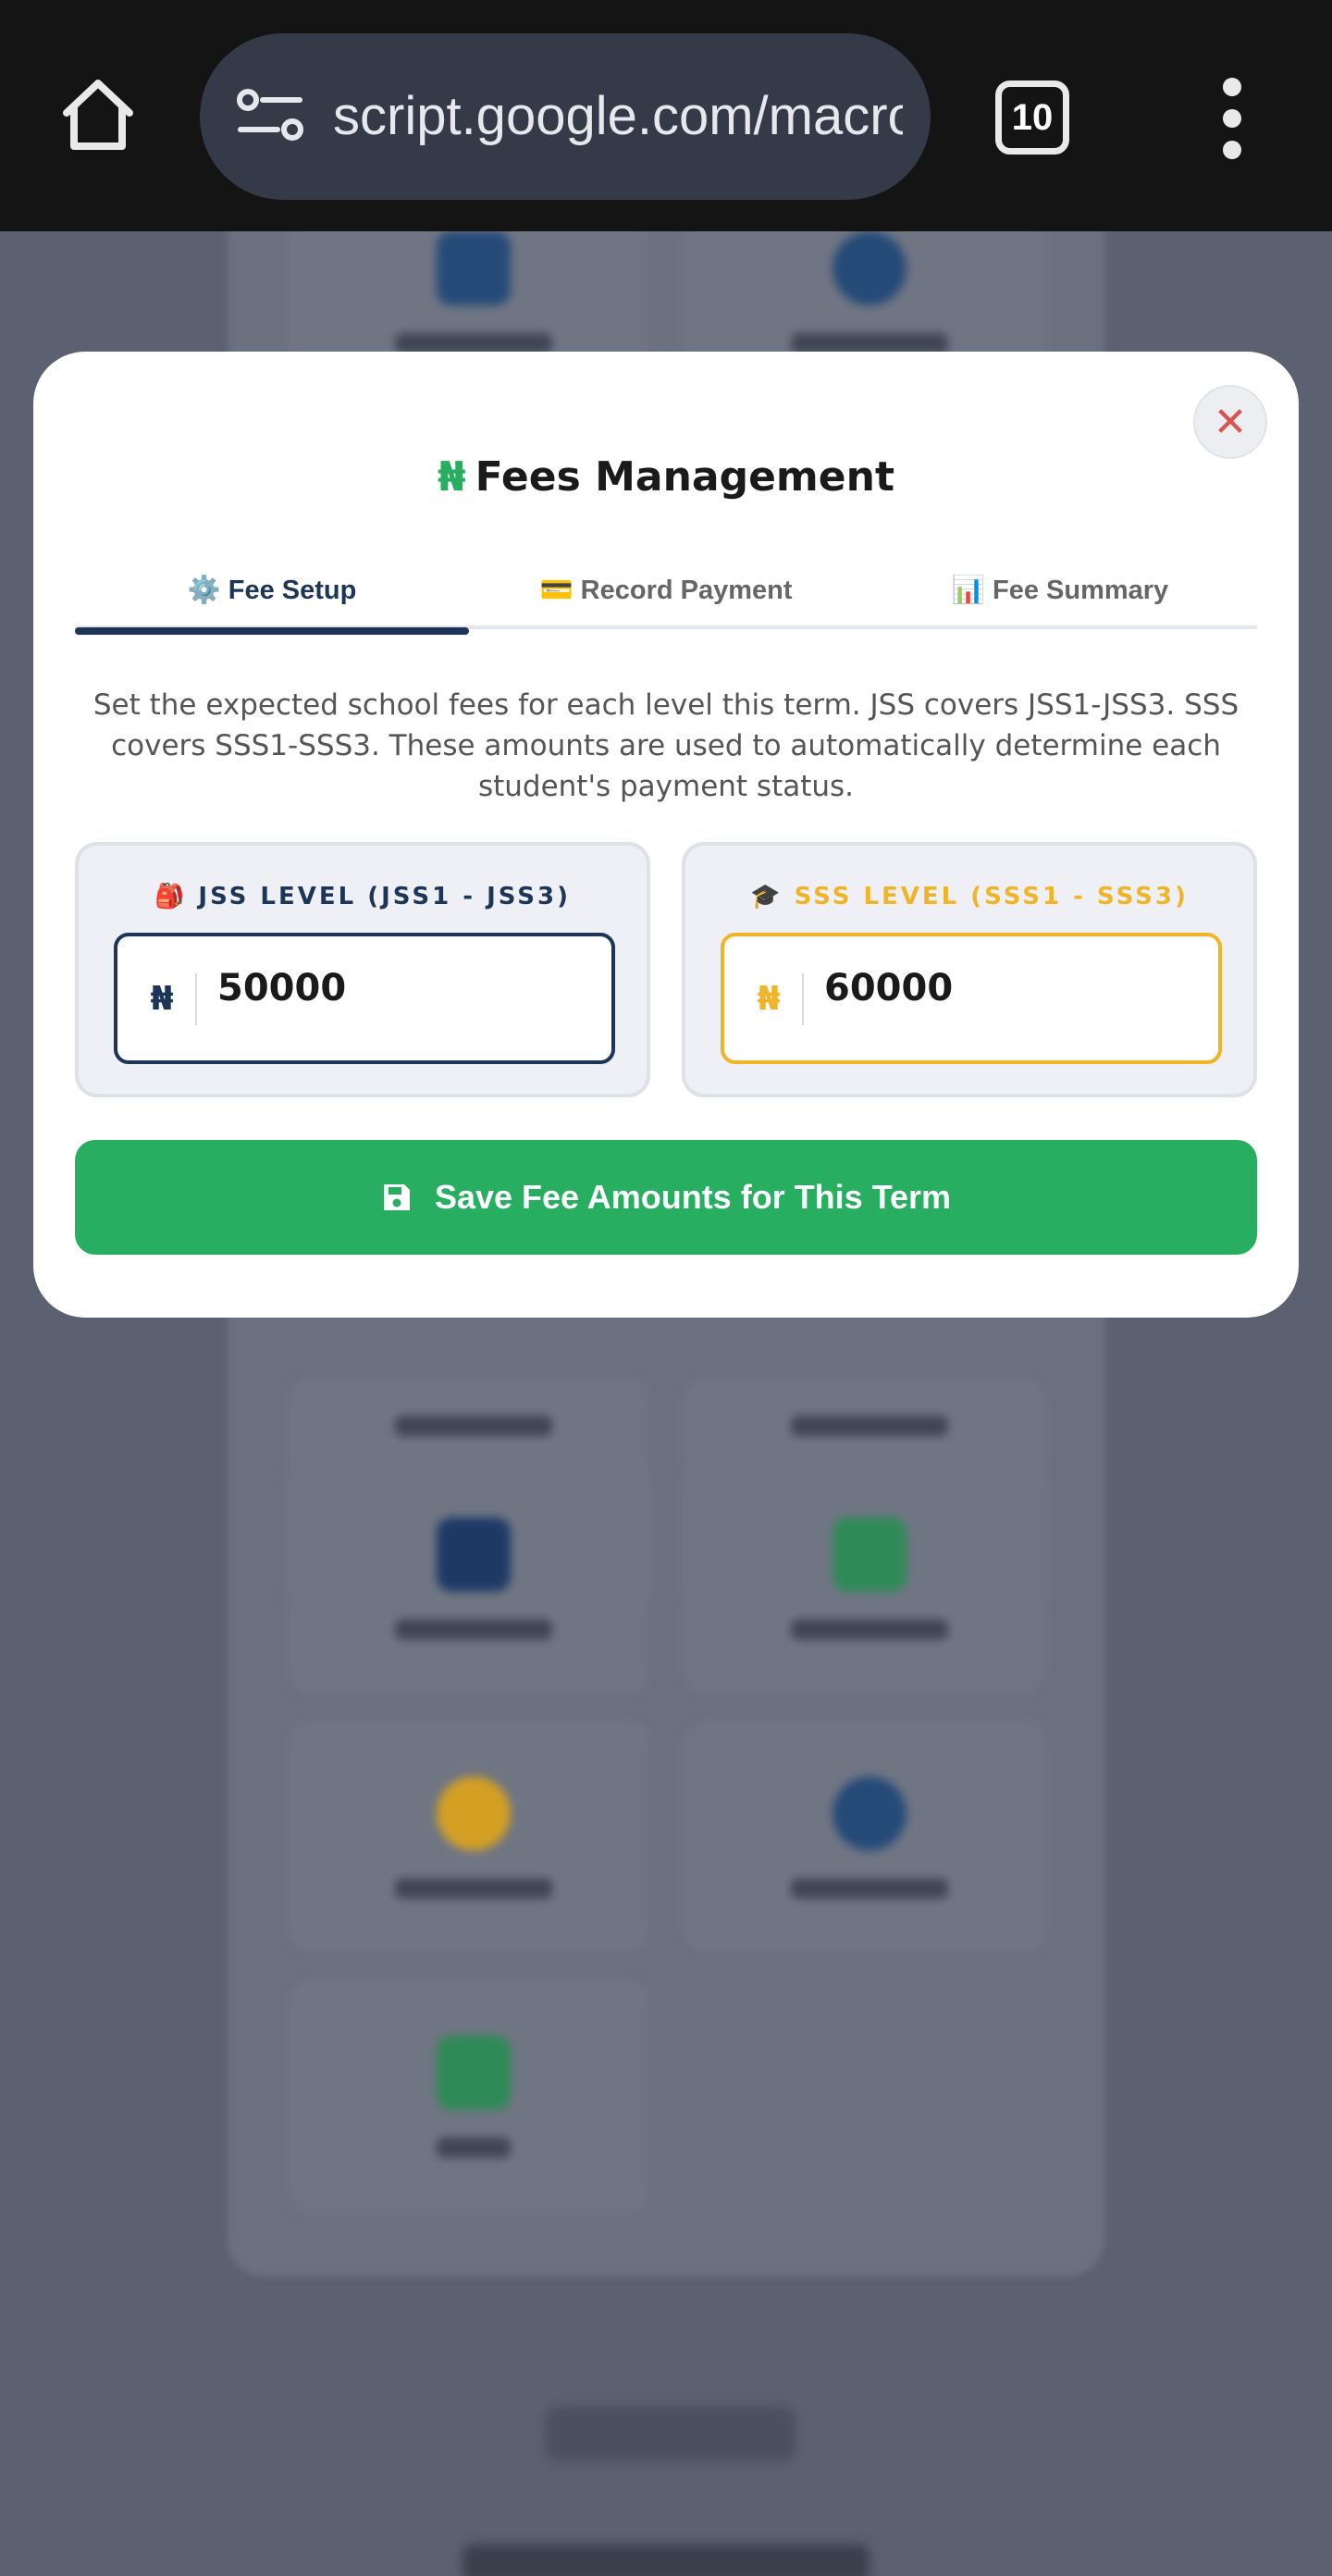  What do you see at coordinates (618, 117) in the screenshot?
I see `url-text: script.google.com/macros` at bounding box center [618, 117].